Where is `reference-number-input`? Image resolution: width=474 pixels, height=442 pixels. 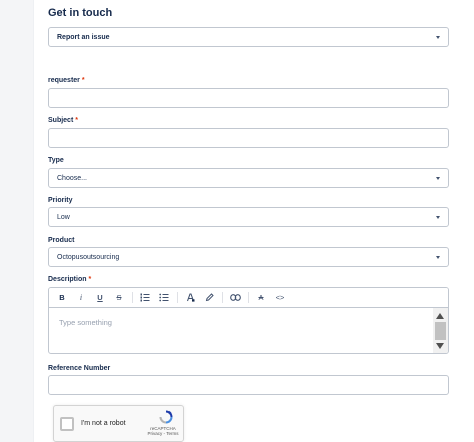
reference-number-input is located at coordinates (248, 385).